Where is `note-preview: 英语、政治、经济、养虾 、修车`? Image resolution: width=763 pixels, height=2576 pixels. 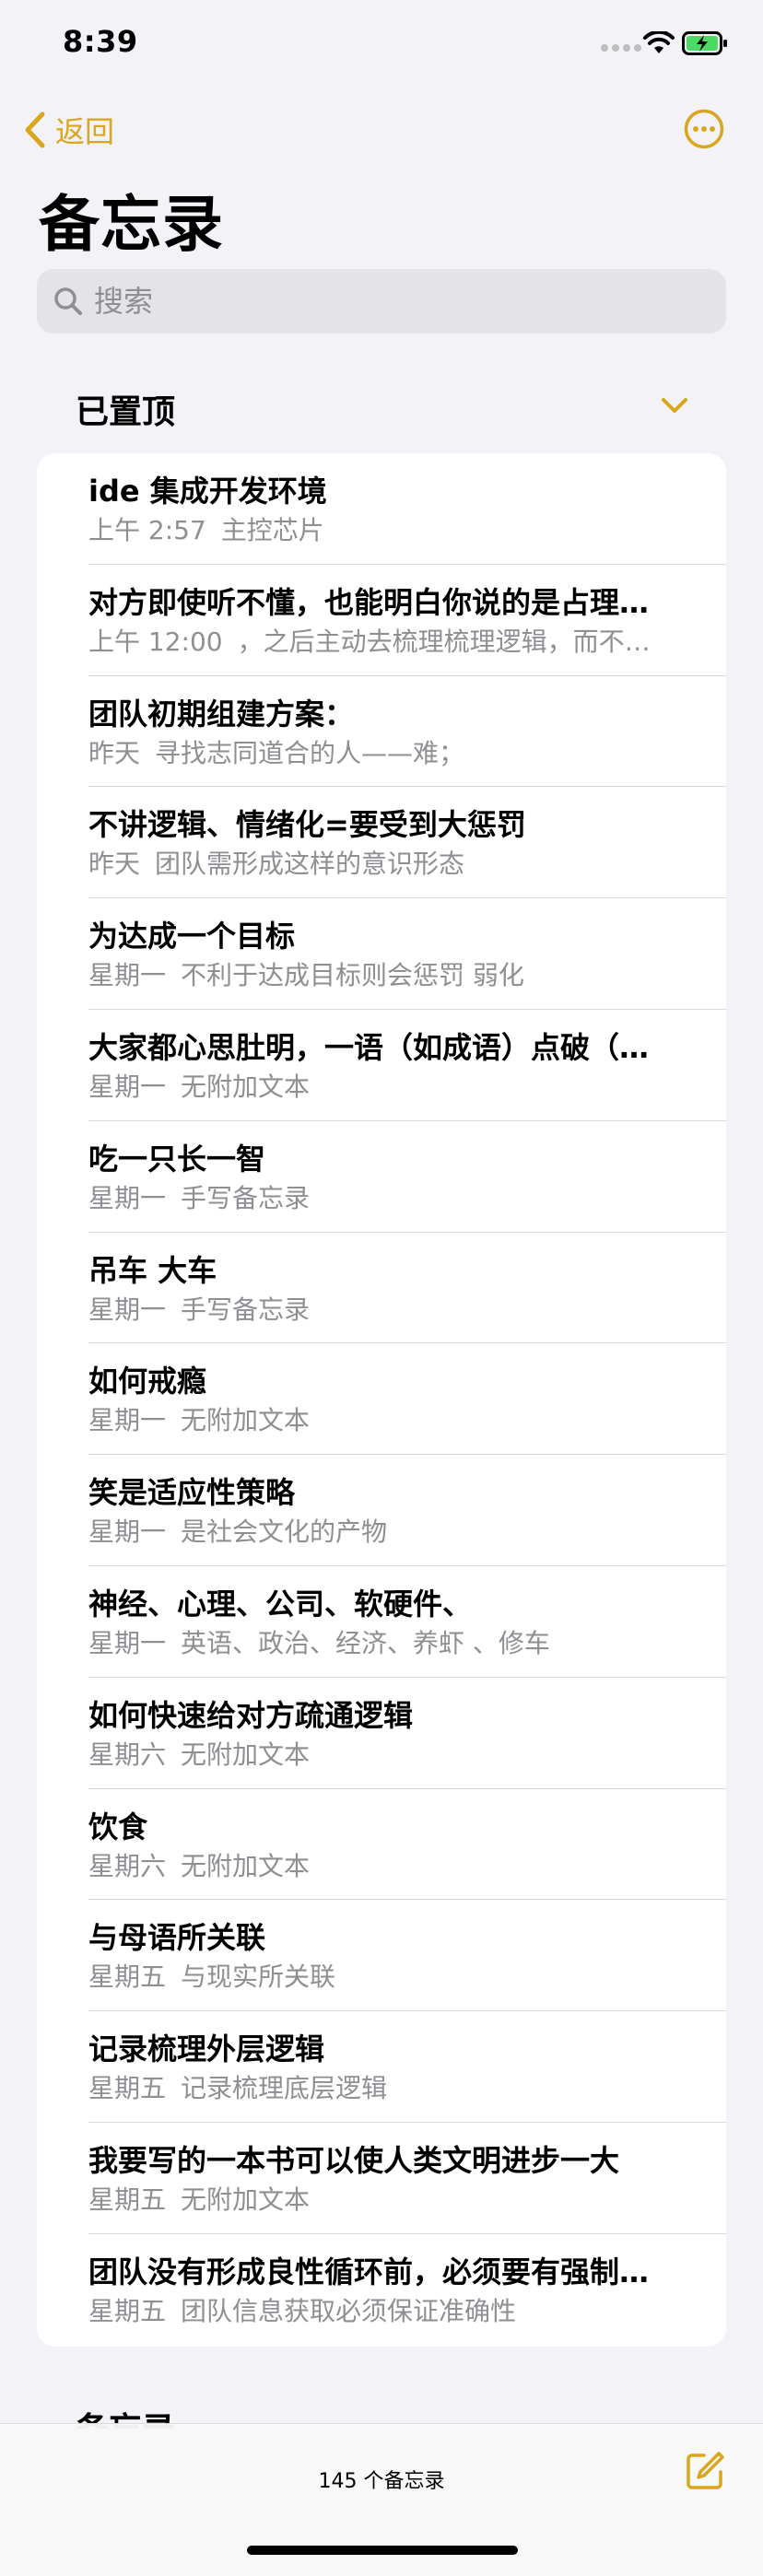 note-preview: 英语、政治、经济、养虾 、修车 is located at coordinates (365, 1642).